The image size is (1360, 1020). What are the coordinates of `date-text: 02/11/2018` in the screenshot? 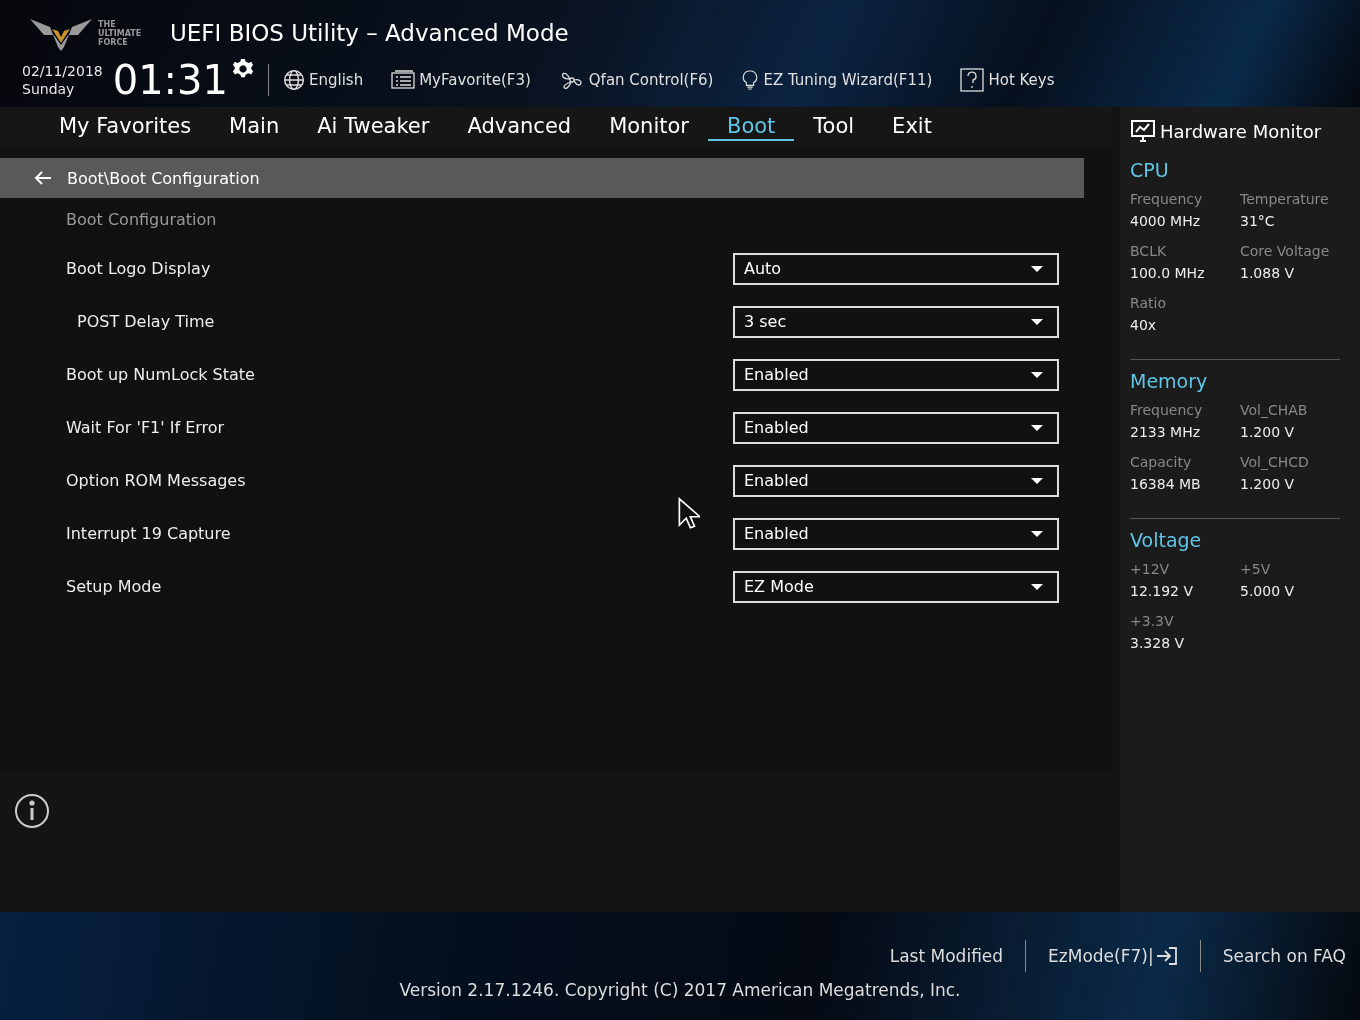 It's located at (62, 71).